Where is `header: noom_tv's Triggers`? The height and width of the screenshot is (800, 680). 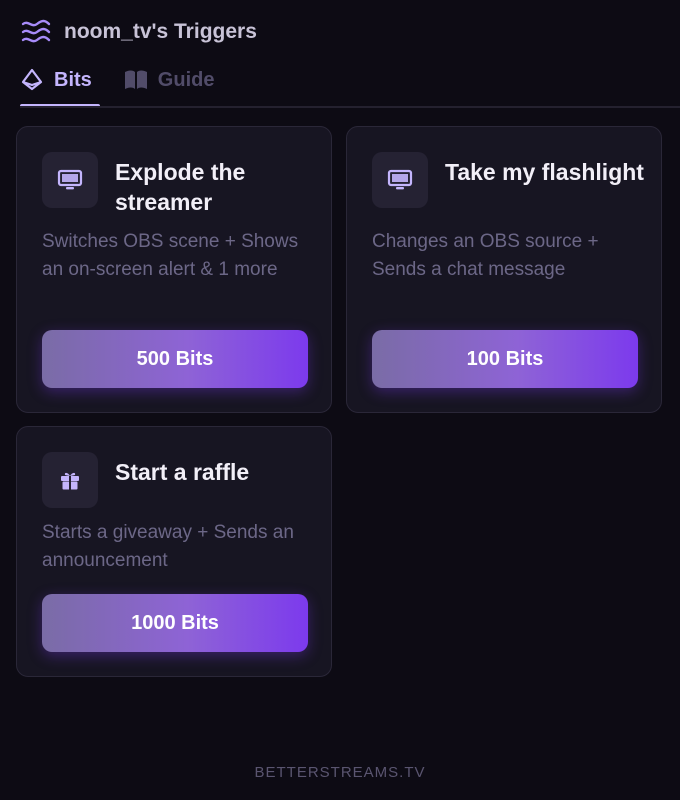 header: noom_tv's Triggers is located at coordinates (138, 32).